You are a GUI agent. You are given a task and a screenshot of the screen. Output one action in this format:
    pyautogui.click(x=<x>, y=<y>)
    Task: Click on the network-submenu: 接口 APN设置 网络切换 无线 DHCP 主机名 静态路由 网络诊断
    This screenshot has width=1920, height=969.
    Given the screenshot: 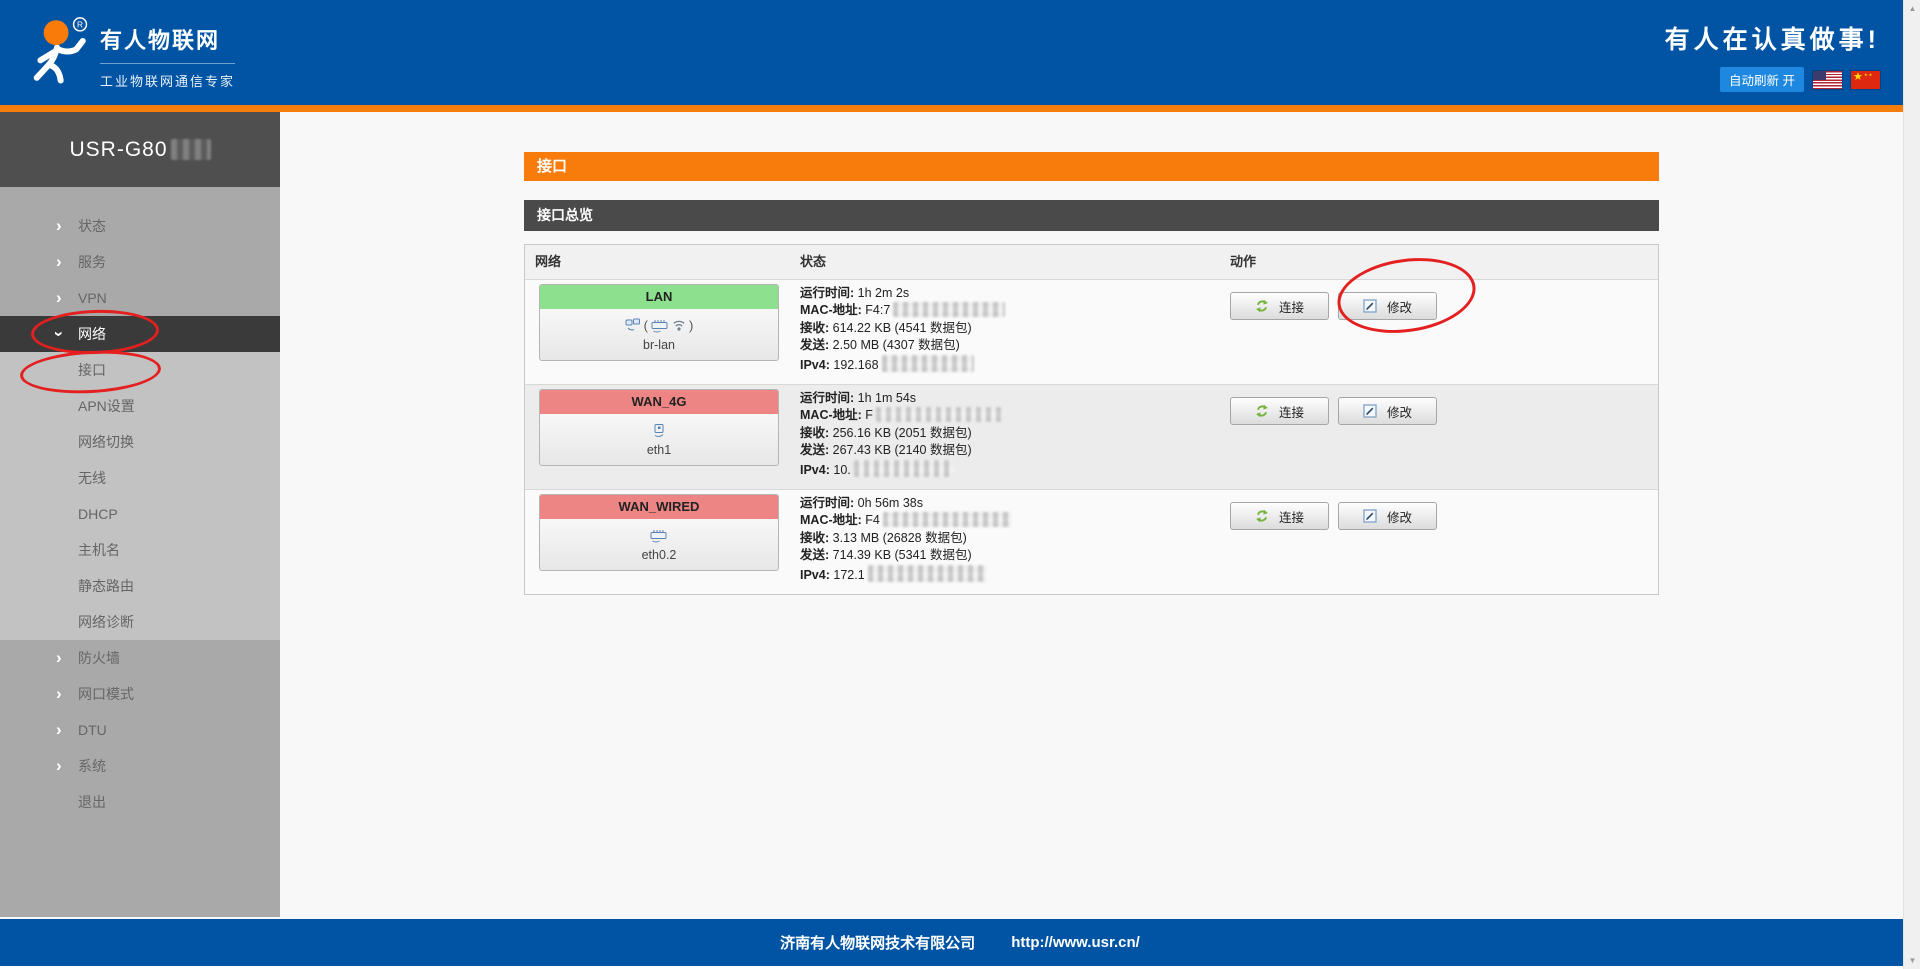 What is the action you would take?
    pyautogui.click(x=140, y=496)
    